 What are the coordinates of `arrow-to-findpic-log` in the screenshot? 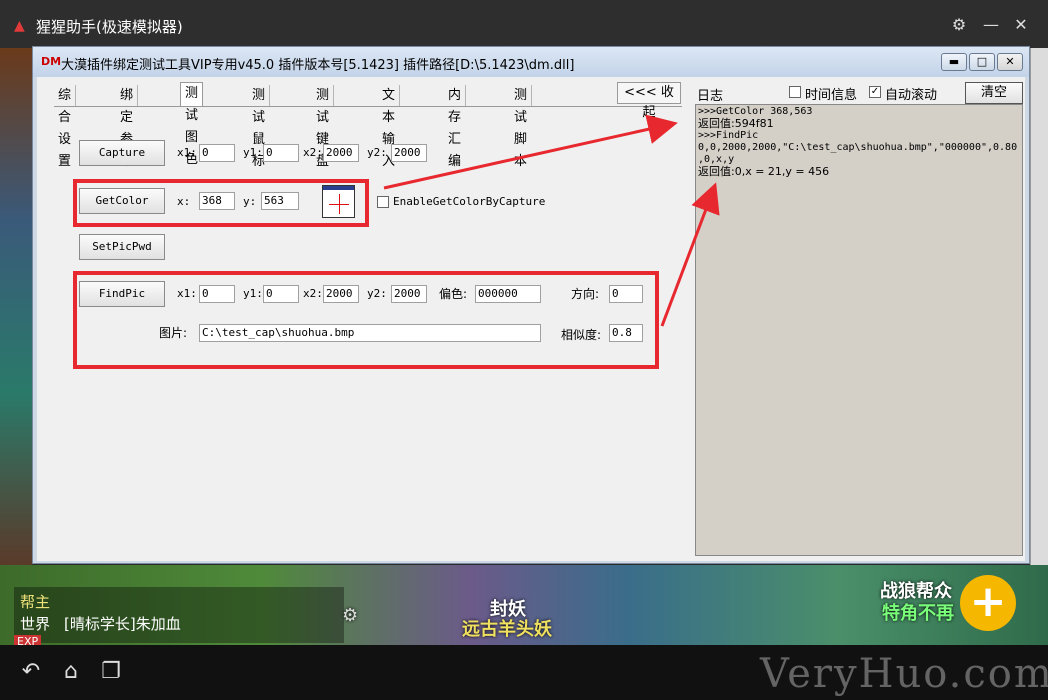 It's located at (690, 254).